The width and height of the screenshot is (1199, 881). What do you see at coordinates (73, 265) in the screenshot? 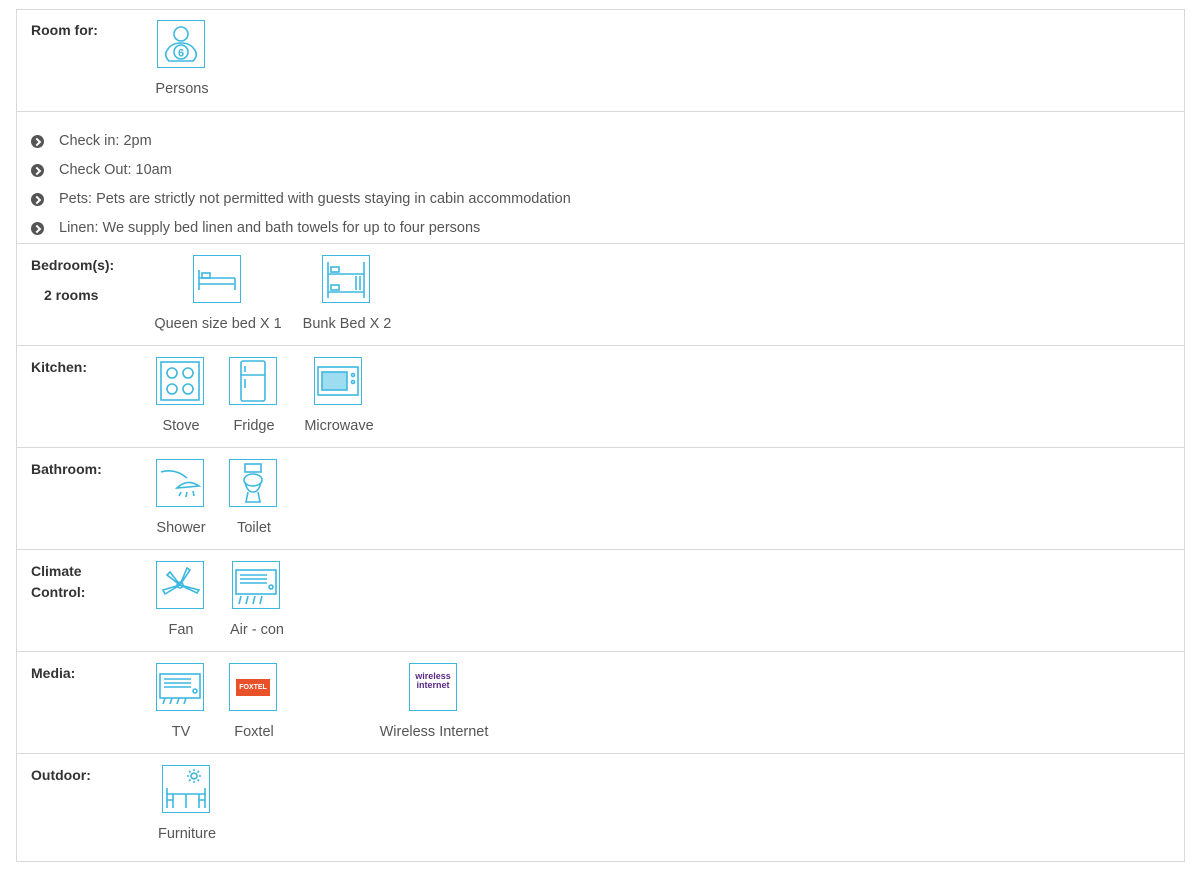
I see `bedrooms-label: Bedroom(s):` at bounding box center [73, 265].